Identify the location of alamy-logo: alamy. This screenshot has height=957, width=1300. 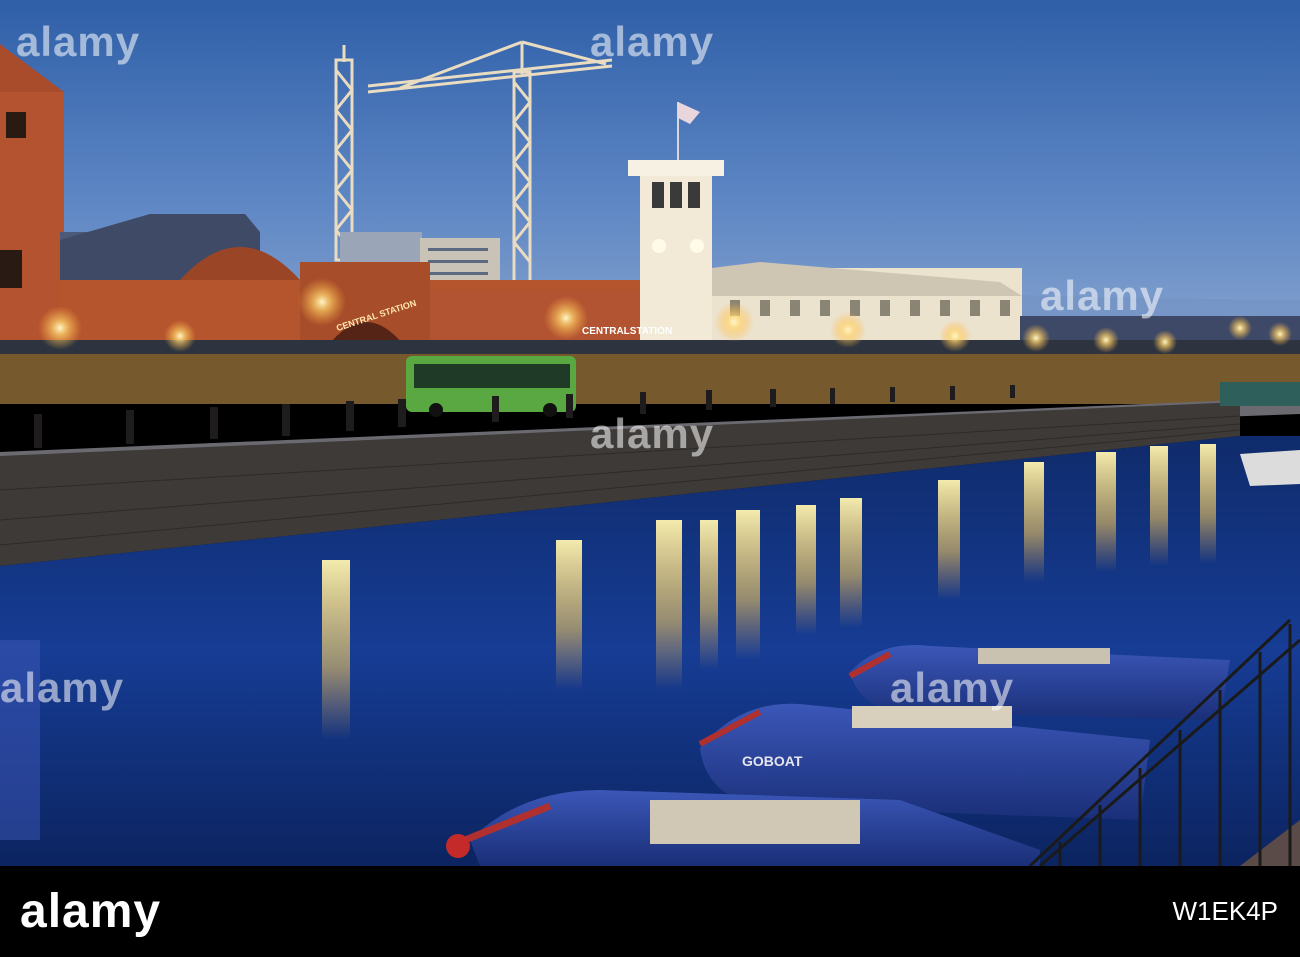
(91, 911).